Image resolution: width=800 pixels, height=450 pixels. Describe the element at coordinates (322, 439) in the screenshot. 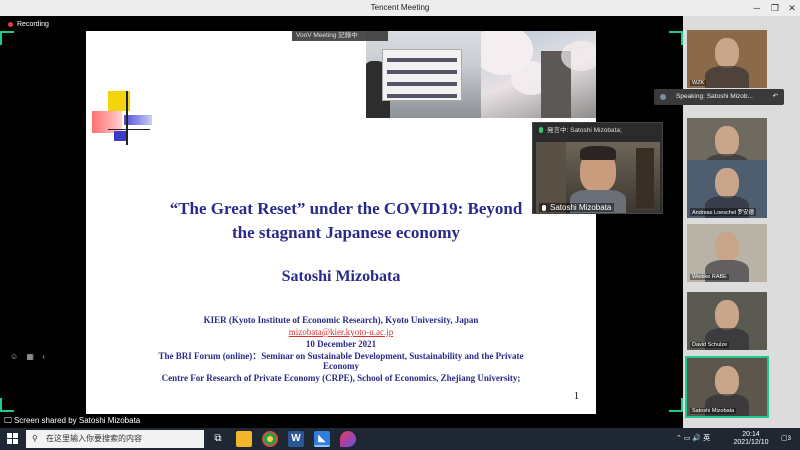

I see `tencent-meeting-taskbar-icon: ◣` at that location.